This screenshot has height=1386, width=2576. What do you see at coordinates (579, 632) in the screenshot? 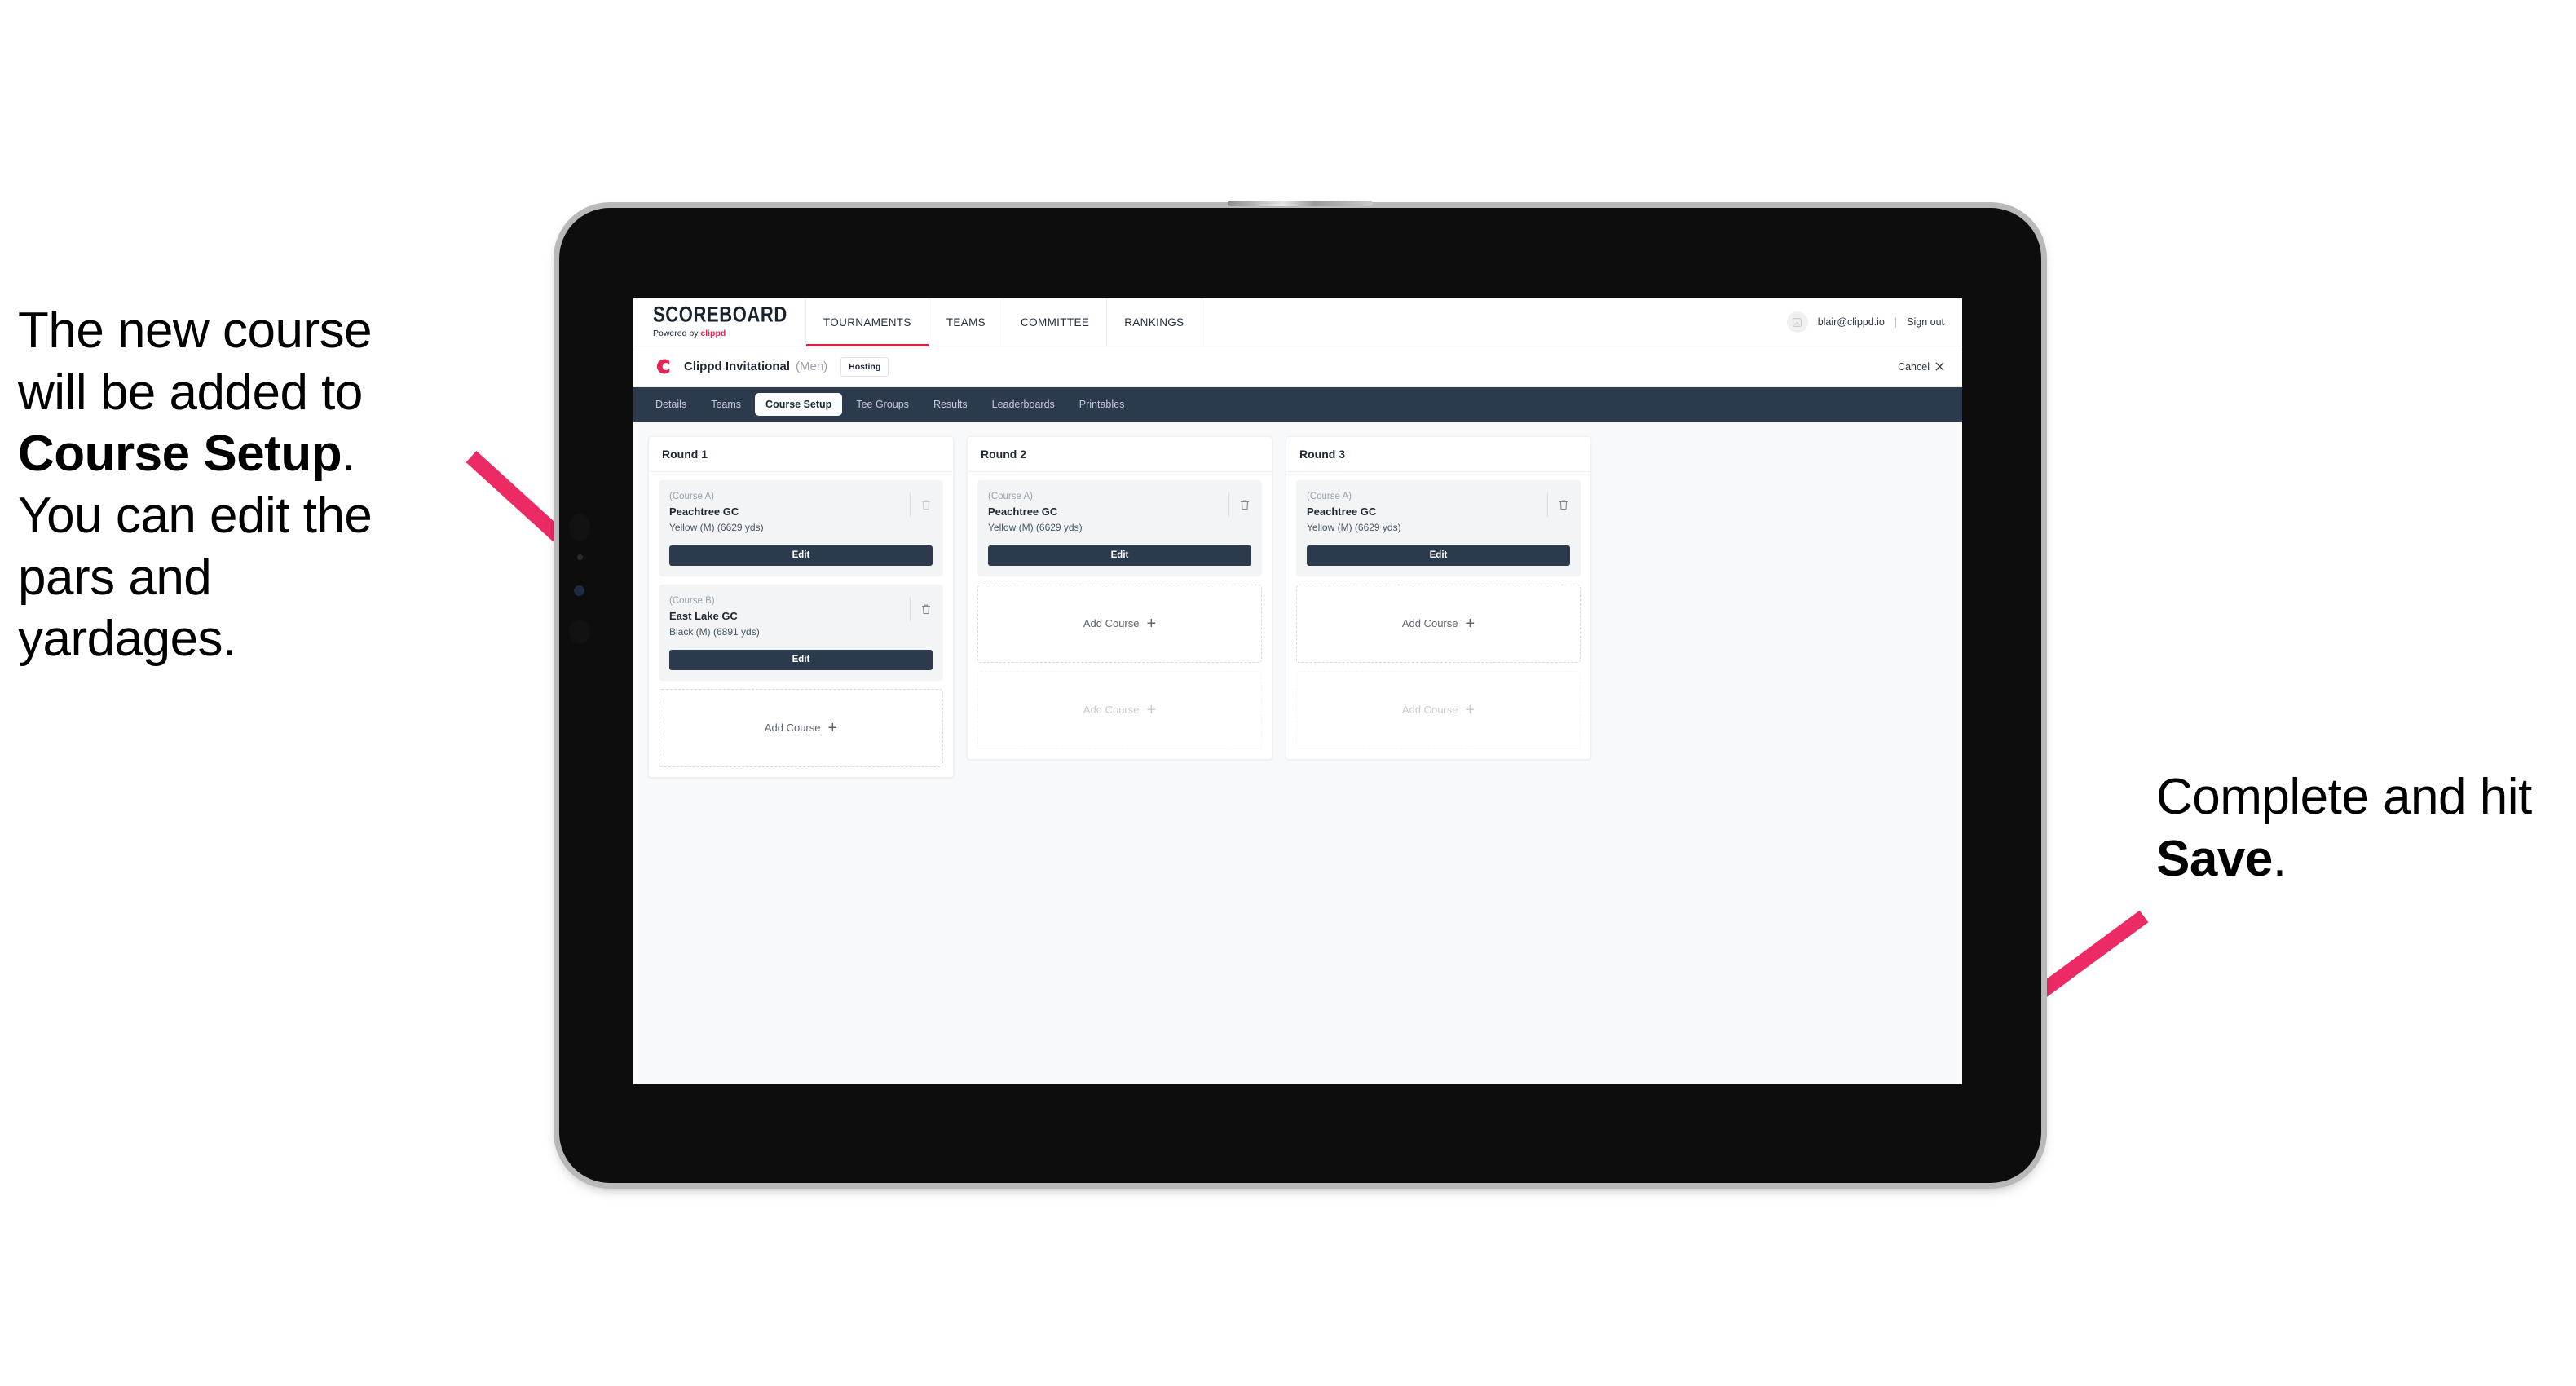
I see `tablet-speaker` at bounding box center [579, 632].